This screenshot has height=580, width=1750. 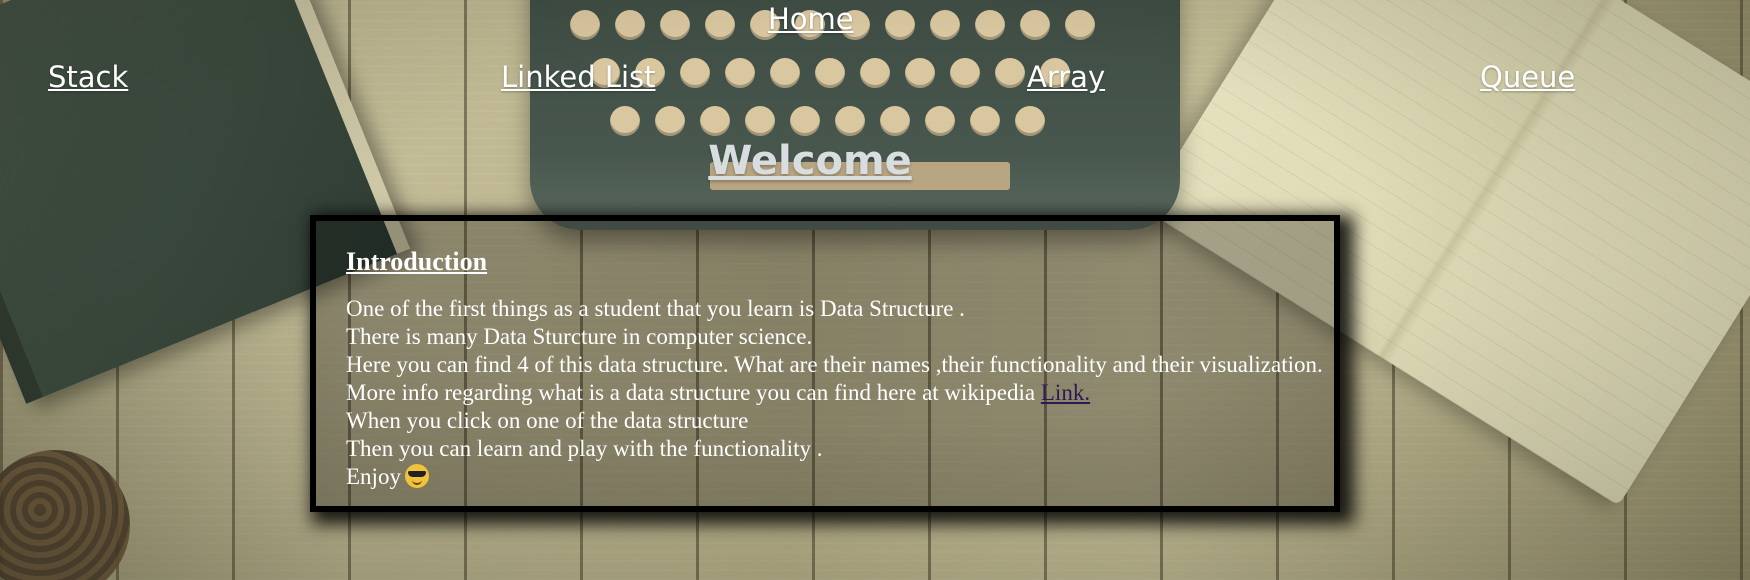 I want to click on introduction-title: Introduction, so click(x=417, y=261).